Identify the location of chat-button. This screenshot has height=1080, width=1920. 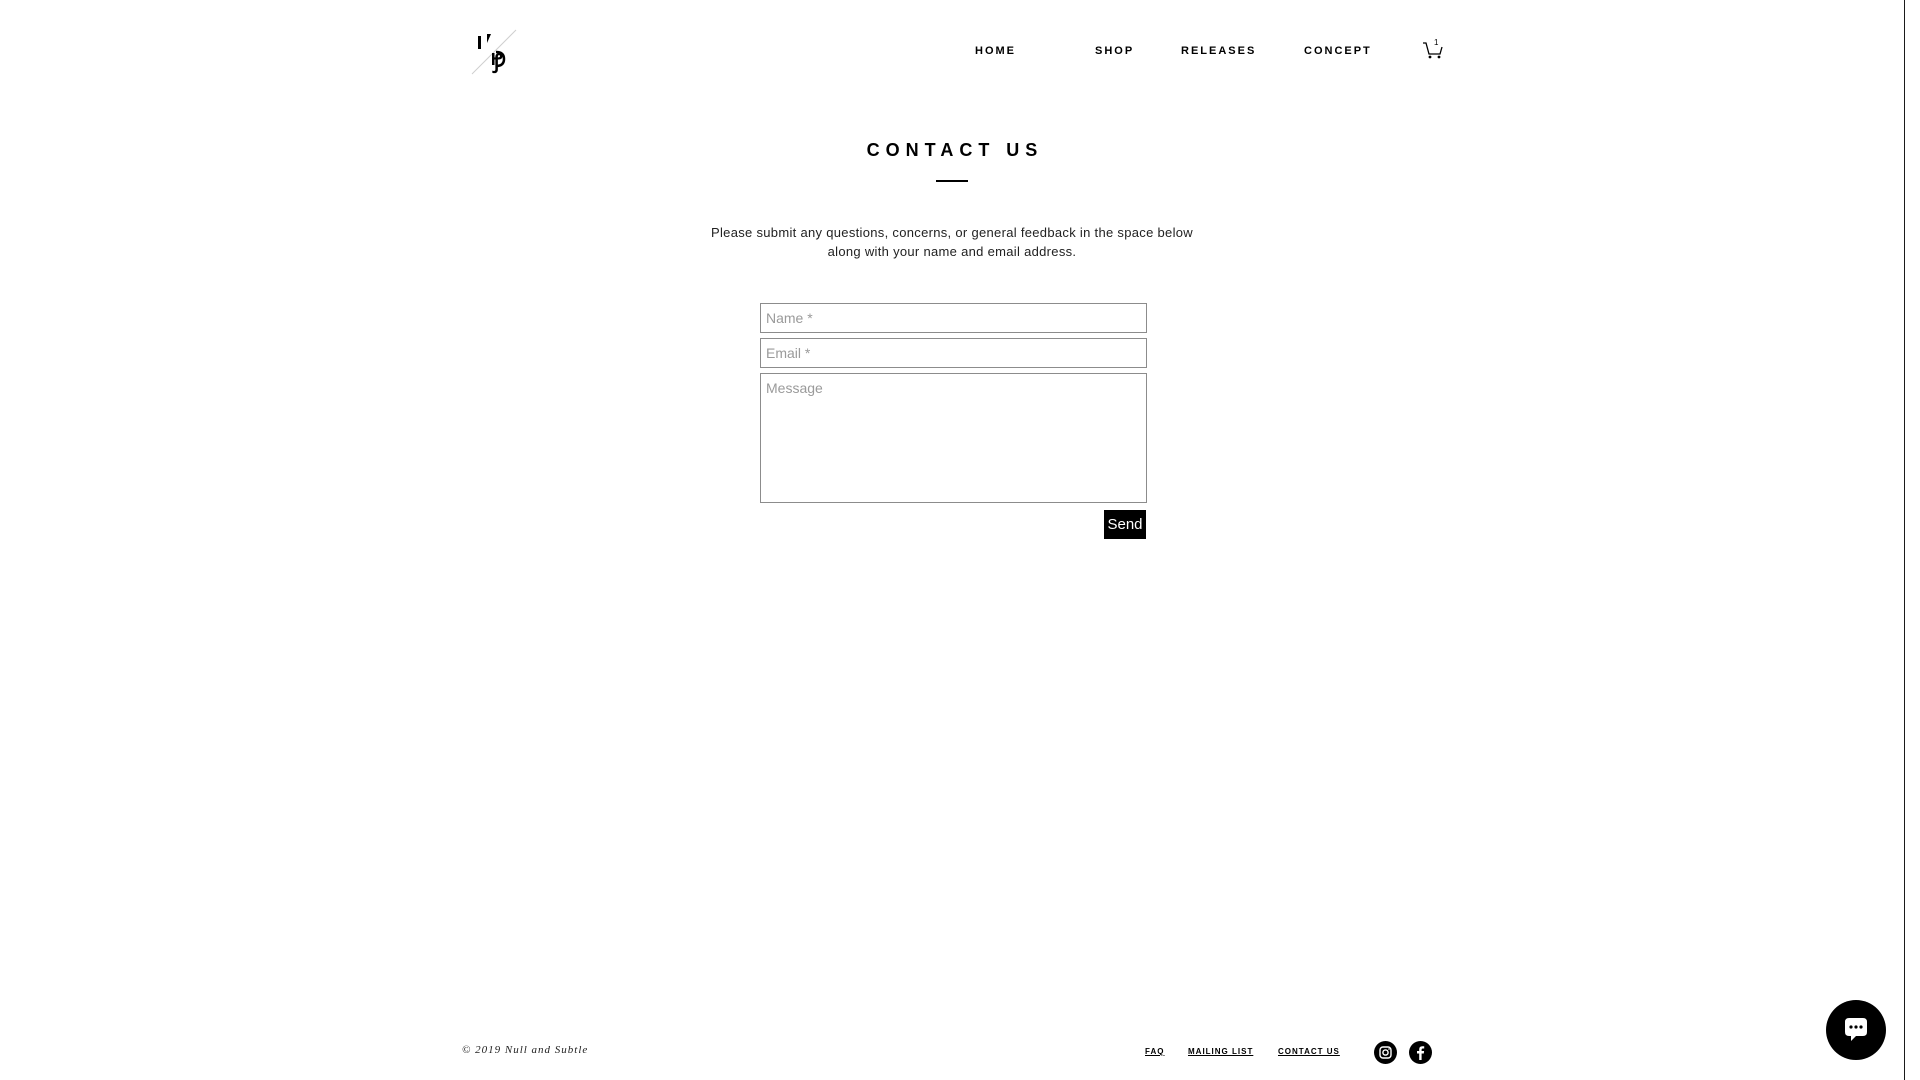
(1856, 1030).